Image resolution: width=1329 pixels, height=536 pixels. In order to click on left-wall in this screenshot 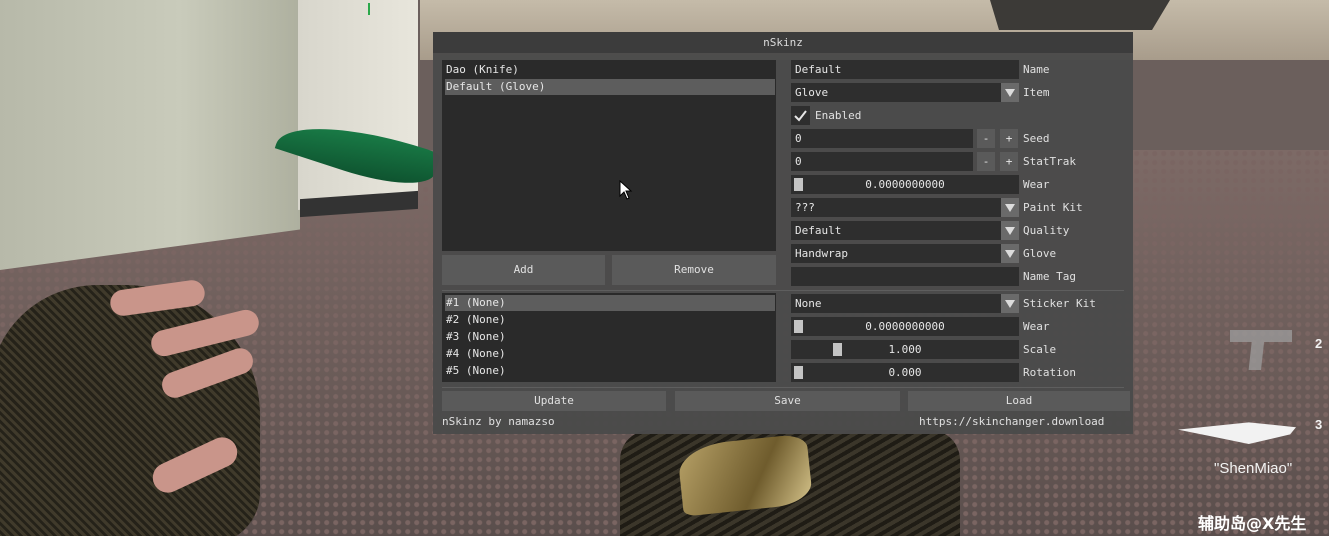, I will do `click(150, 135)`.